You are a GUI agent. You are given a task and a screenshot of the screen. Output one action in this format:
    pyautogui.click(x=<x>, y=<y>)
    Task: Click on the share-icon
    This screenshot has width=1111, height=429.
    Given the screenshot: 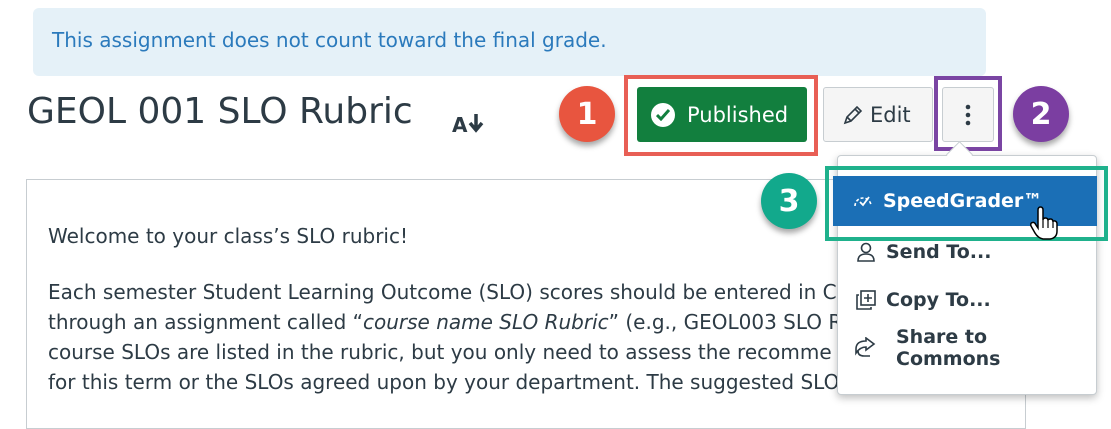 What is the action you would take?
    pyautogui.click(x=866, y=348)
    